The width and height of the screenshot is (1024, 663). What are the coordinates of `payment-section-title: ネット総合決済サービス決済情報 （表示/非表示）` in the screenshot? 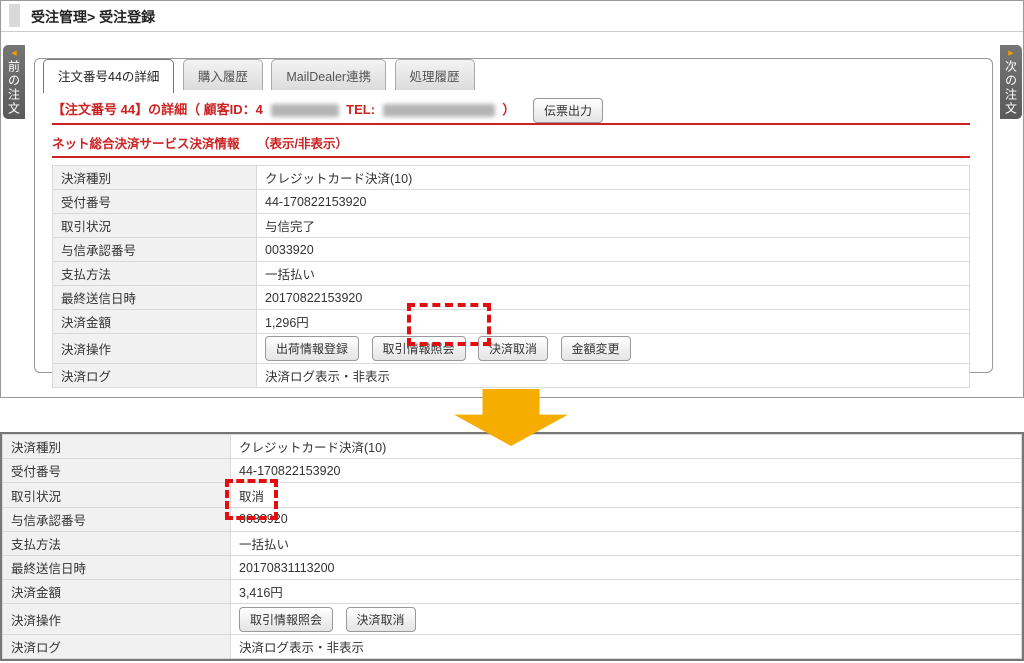 It's located at (200, 142).